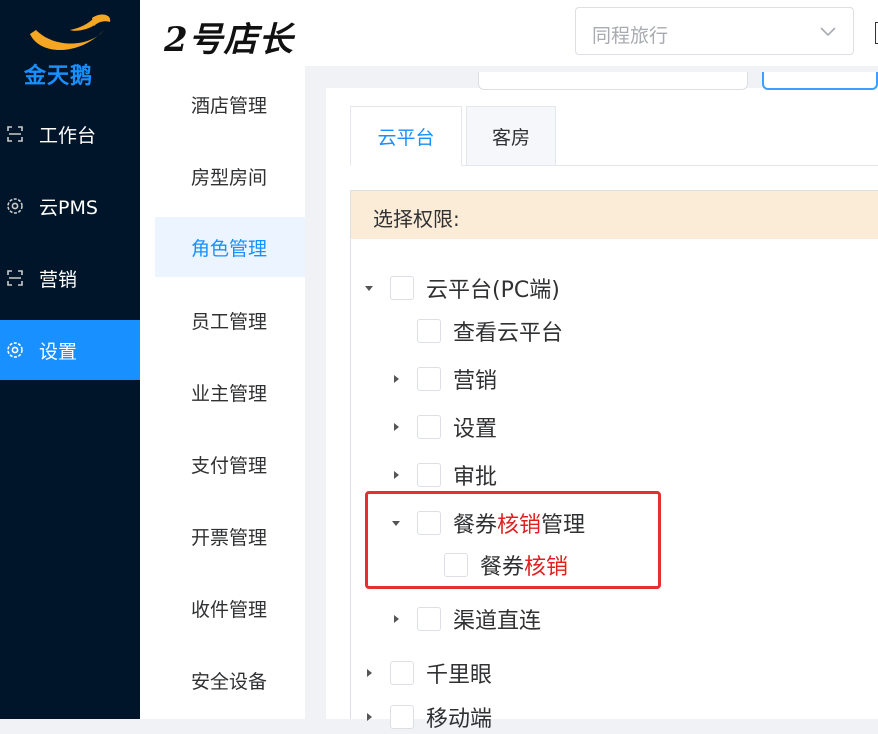 Image resolution: width=878 pixels, height=734 pixels. I want to click on sidebar-item-cloud-pms: 云PMS, so click(70, 206).